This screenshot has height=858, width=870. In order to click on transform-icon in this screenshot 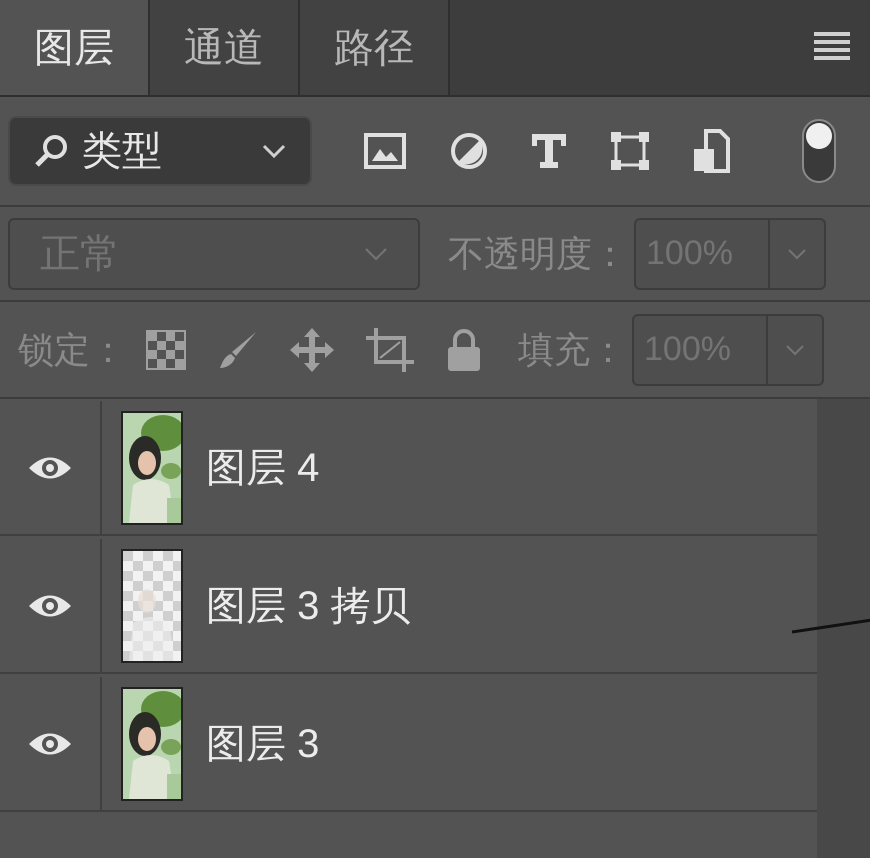, I will do `click(630, 151)`.